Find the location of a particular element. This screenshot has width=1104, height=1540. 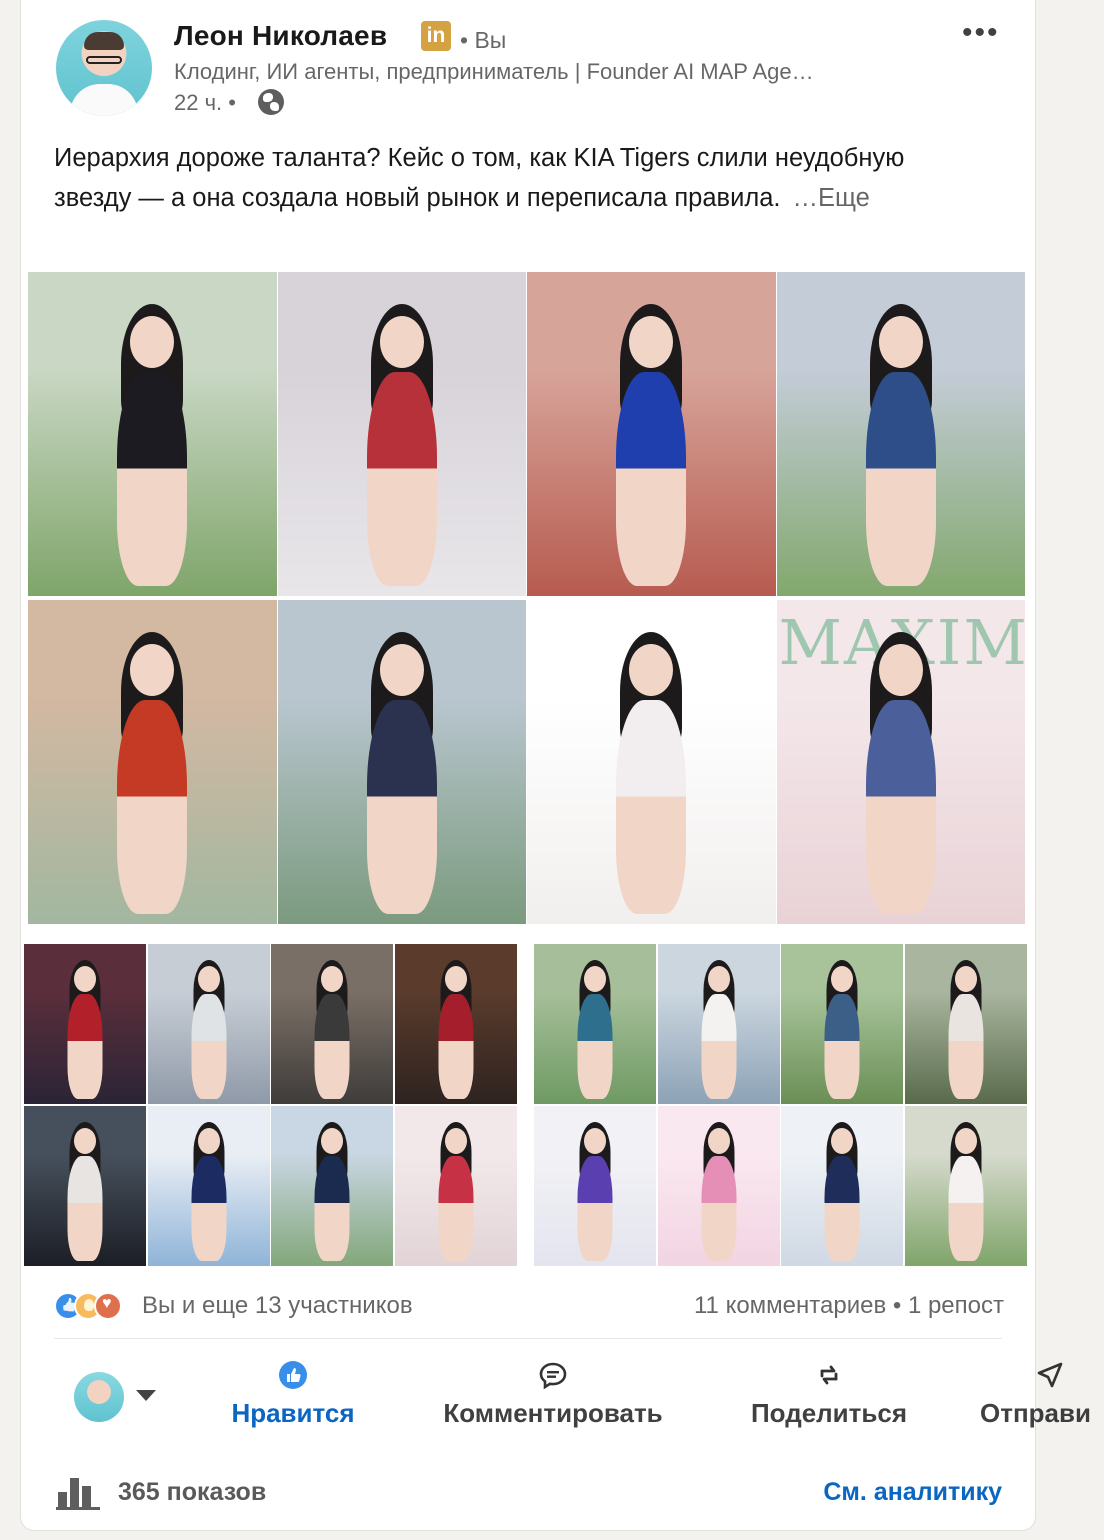

reactions-count: Вы и еще 13 участников is located at coordinates (277, 1306).